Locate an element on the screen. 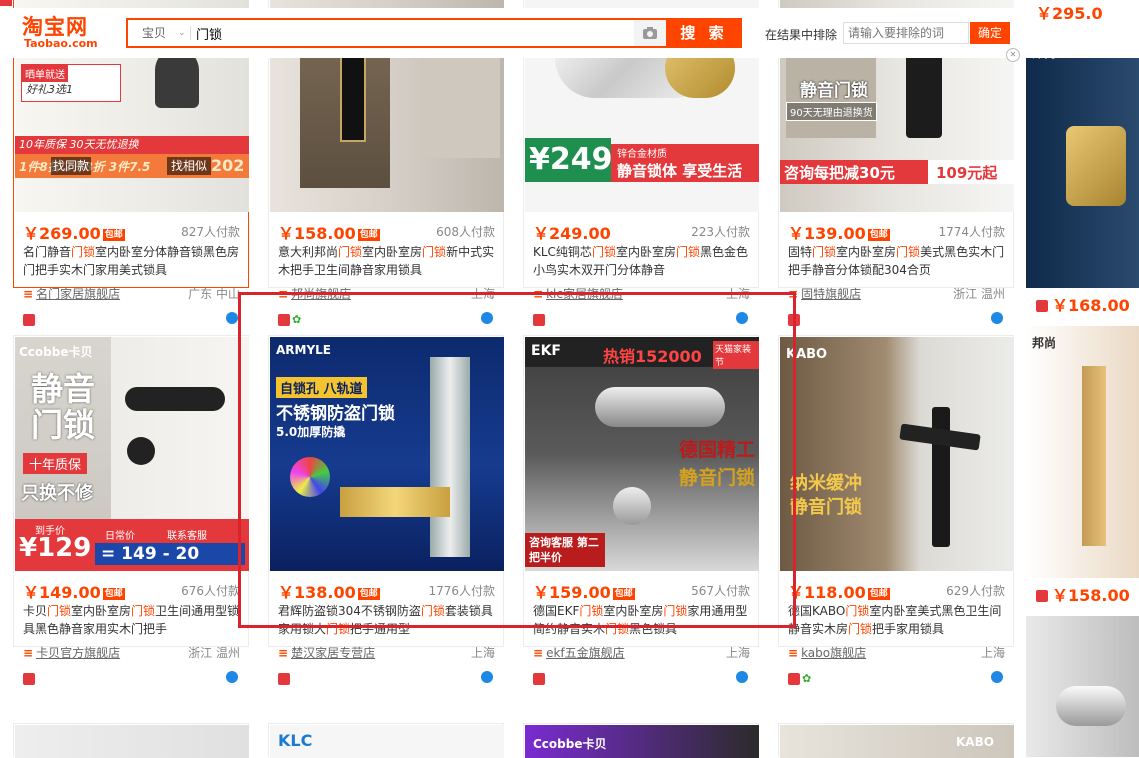  product-title: 德国EKF门锁室内卧室房门锁家用通用型简约静音实木门锁黑色锁具 is located at coordinates (642, 620).